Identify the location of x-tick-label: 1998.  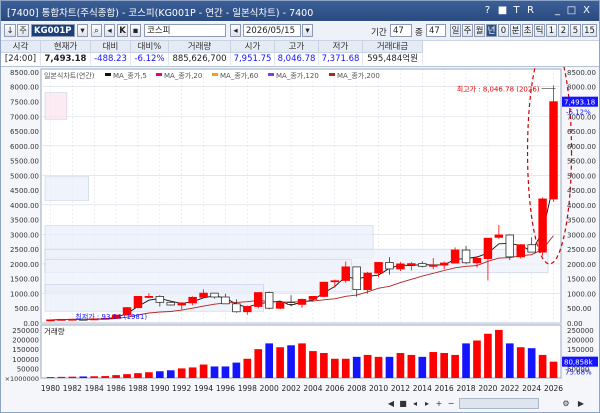
(247, 388).